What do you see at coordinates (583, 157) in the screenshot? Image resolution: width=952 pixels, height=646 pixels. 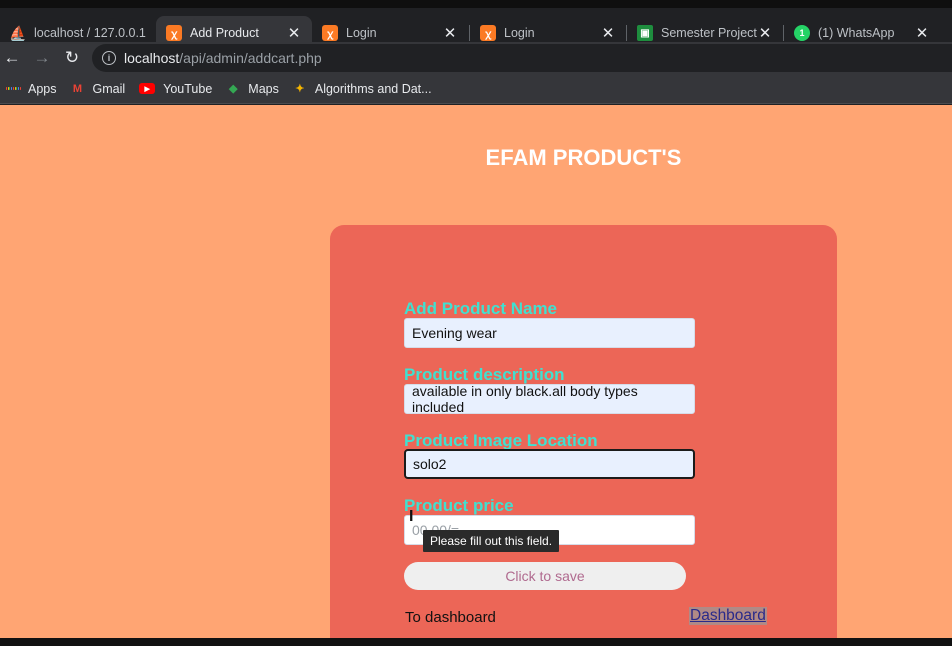 I see `page-title: EFAM PRODUCT'S` at bounding box center [583, 157].